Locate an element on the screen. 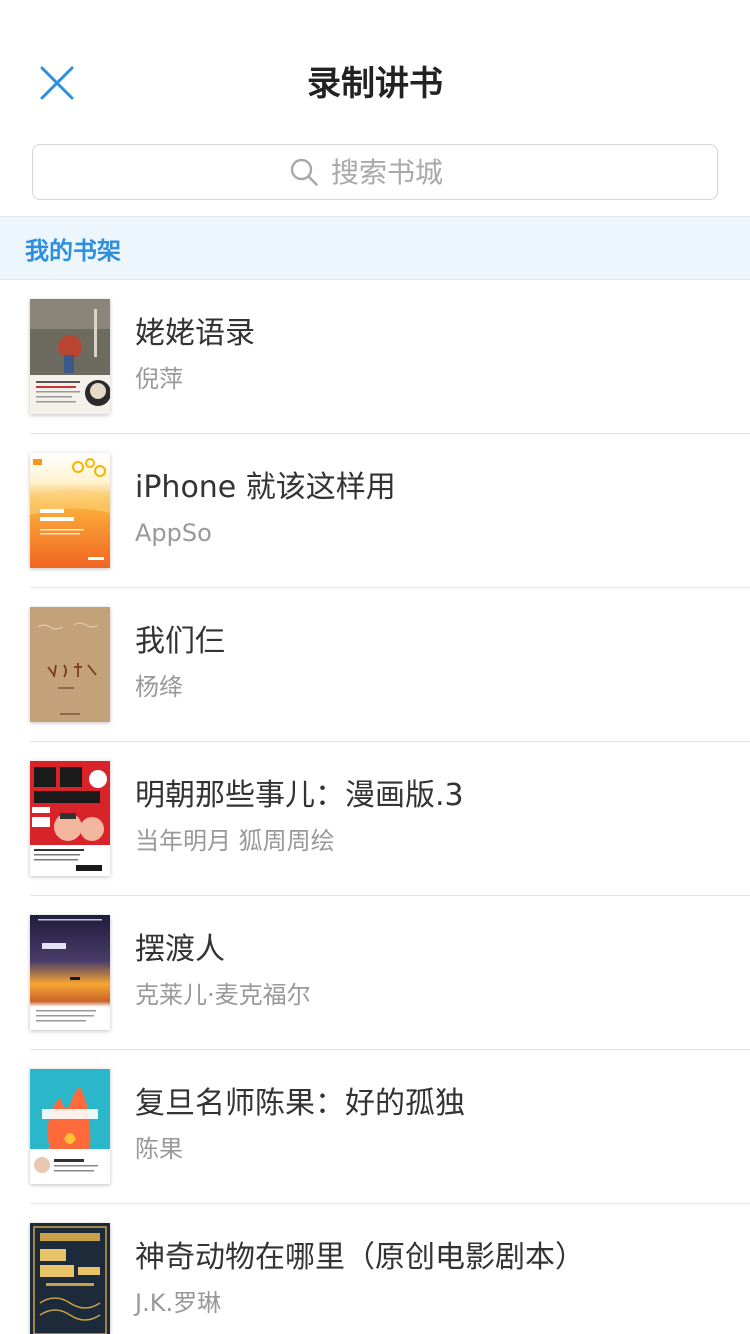  my-bookshelf-header: 我的书架 is located at coordinates (375, 248).